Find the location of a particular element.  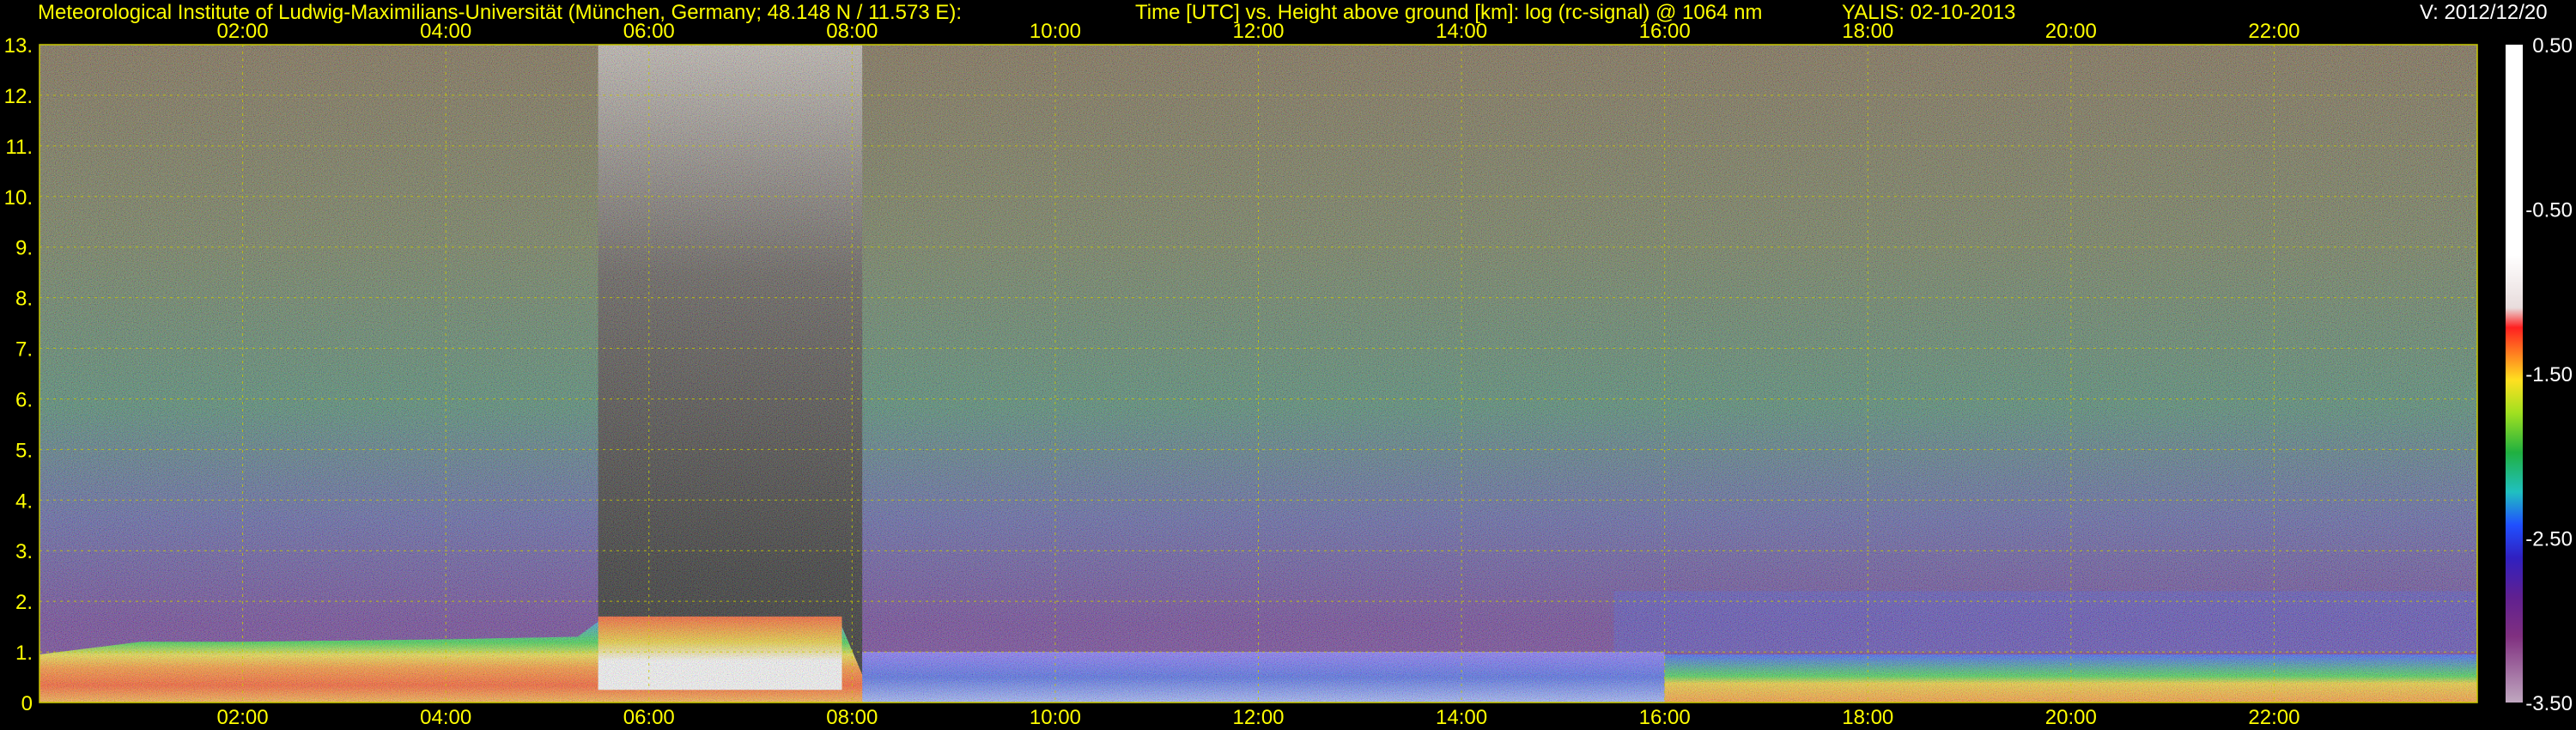

x-tick-label-top: 20:00 is located at coordinates (2071, 31).